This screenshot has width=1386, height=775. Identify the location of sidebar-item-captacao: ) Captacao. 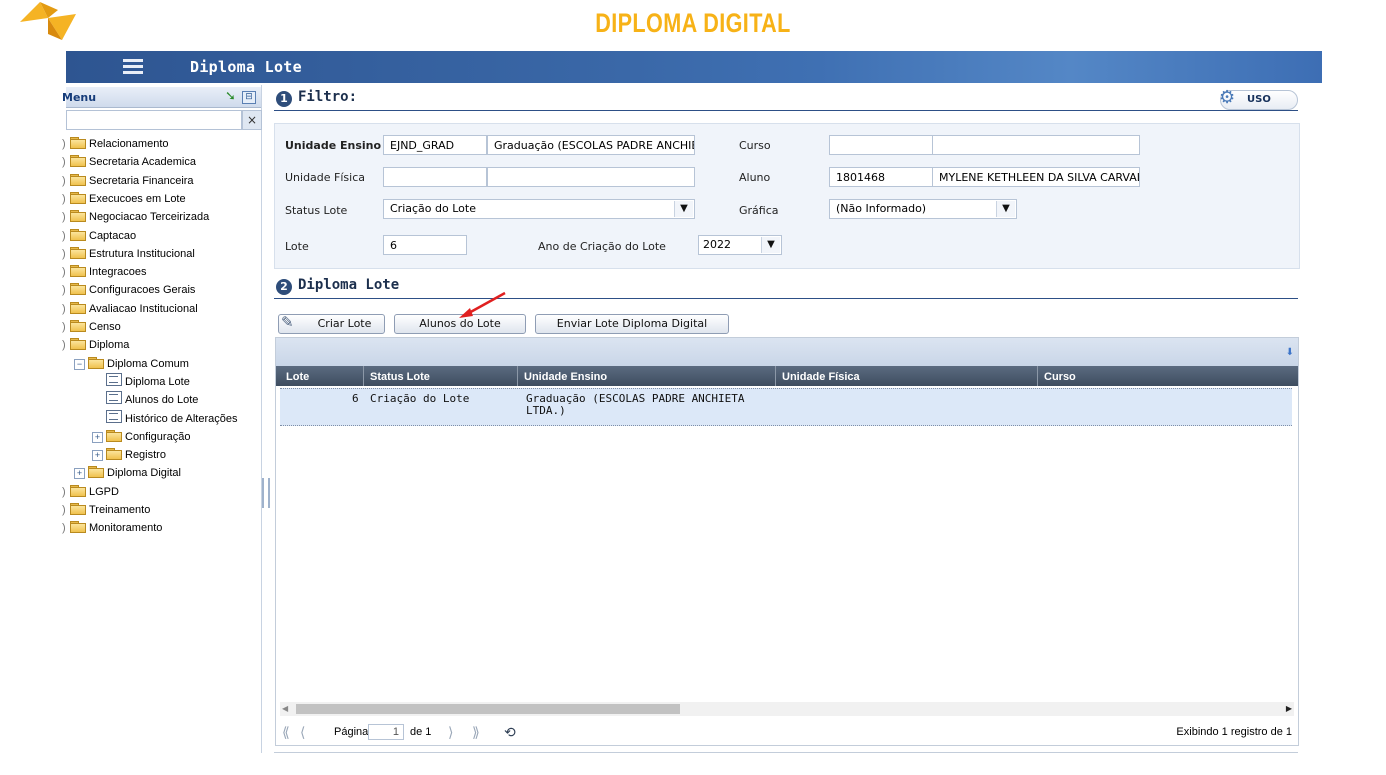
(99, 236).